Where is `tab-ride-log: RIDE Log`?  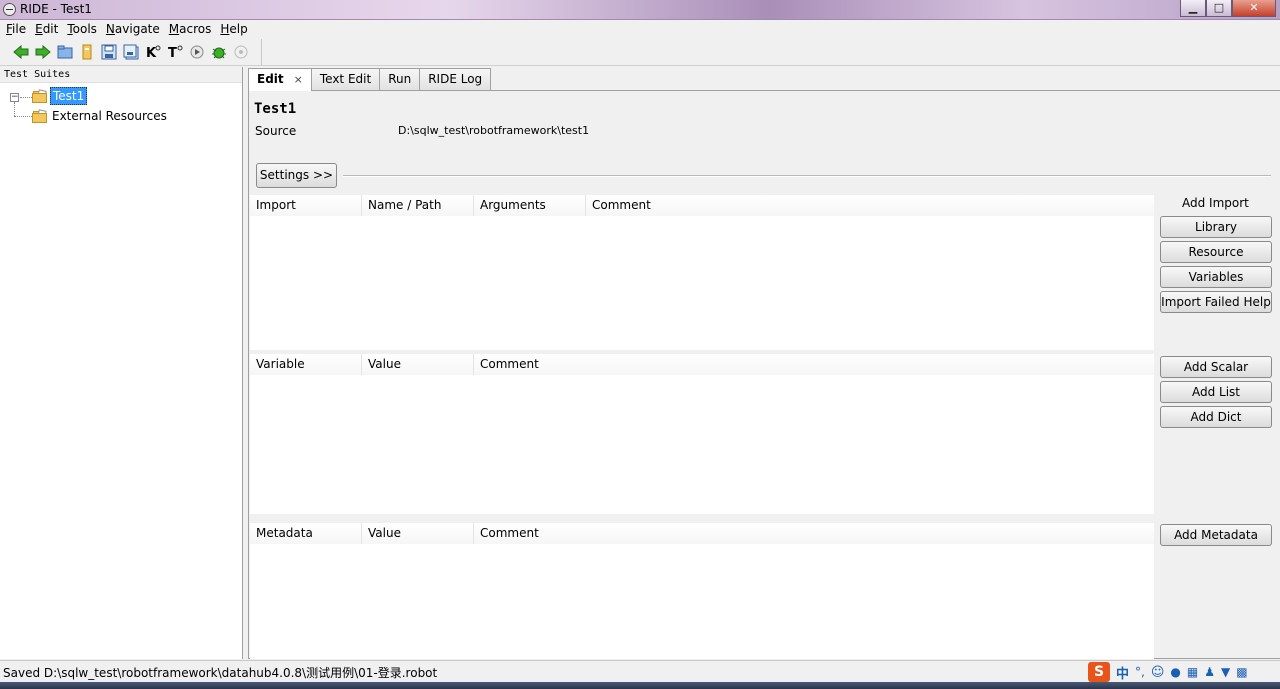 tab-ride-log: RIDE Log is located at coordinates (455, 79).